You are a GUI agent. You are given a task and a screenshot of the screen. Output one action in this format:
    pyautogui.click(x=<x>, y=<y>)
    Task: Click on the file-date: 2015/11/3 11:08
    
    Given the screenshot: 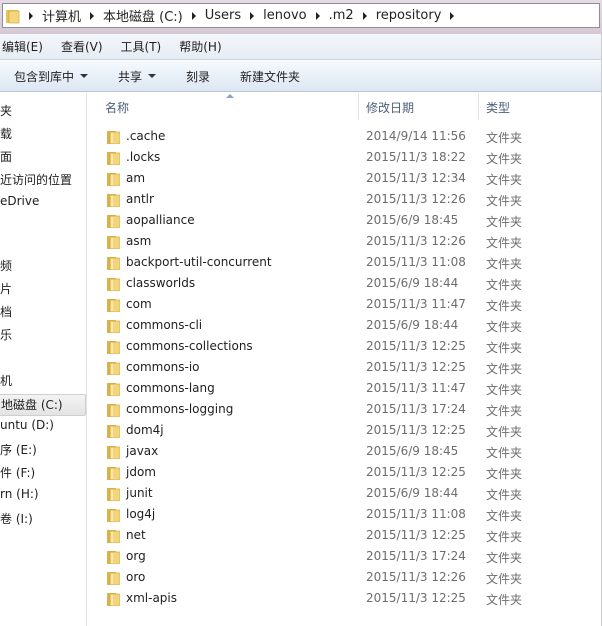 What is the action you would take?
    pyautogui.click(x=416, y=514)
    